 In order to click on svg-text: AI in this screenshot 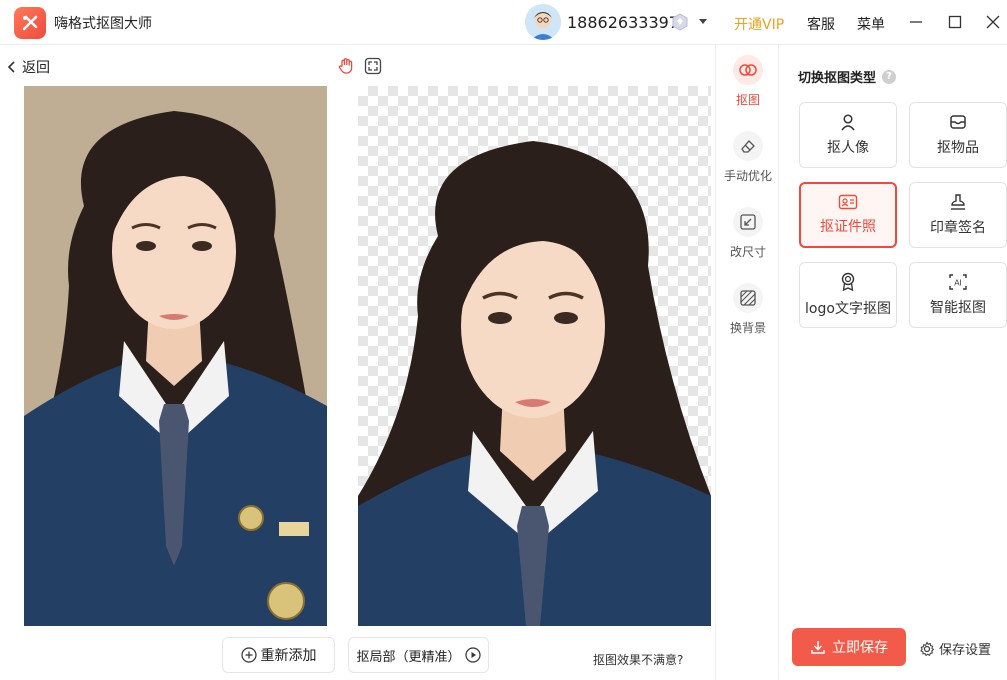, I will do `click(958, 283)`.